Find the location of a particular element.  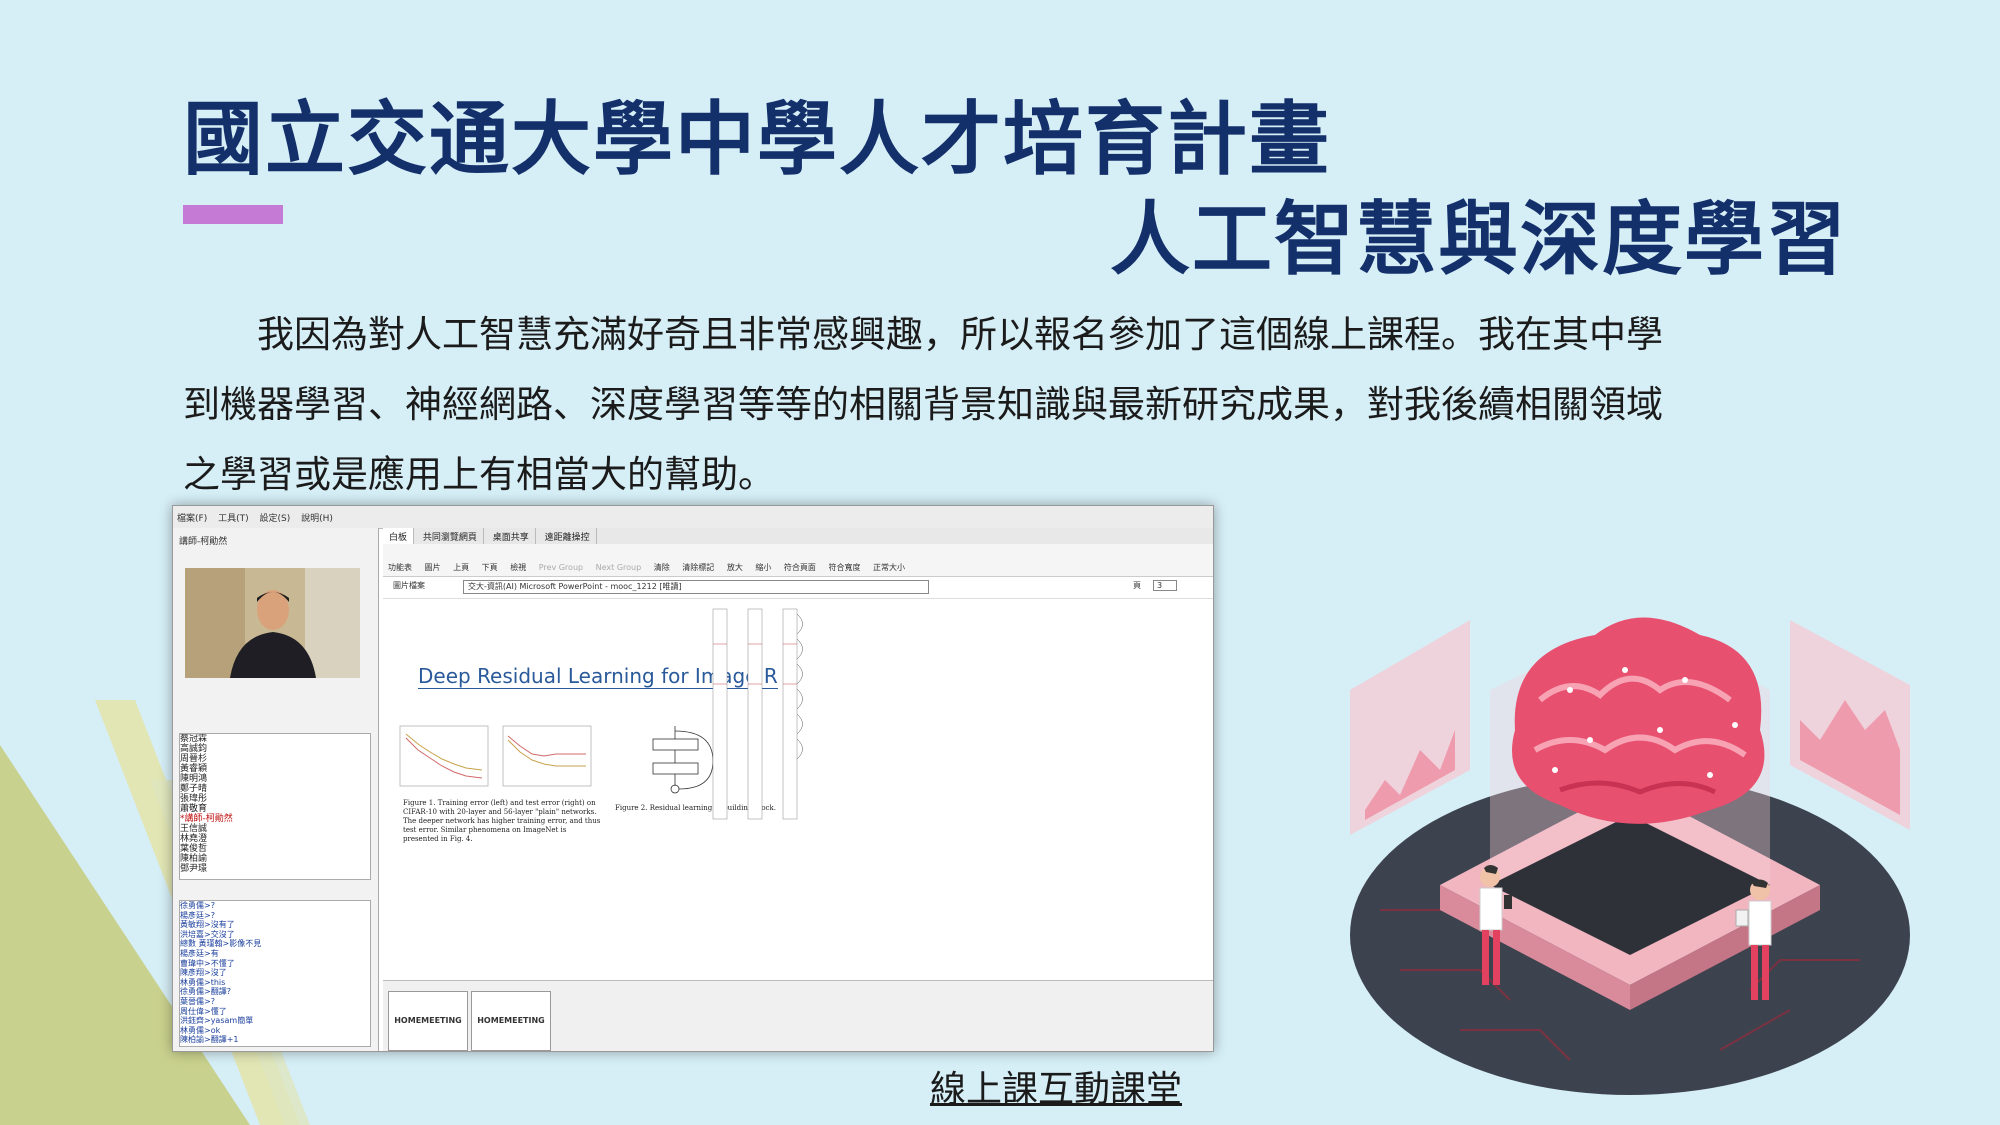

toolbar-item: Next Group is located at coordinates (618, 567).